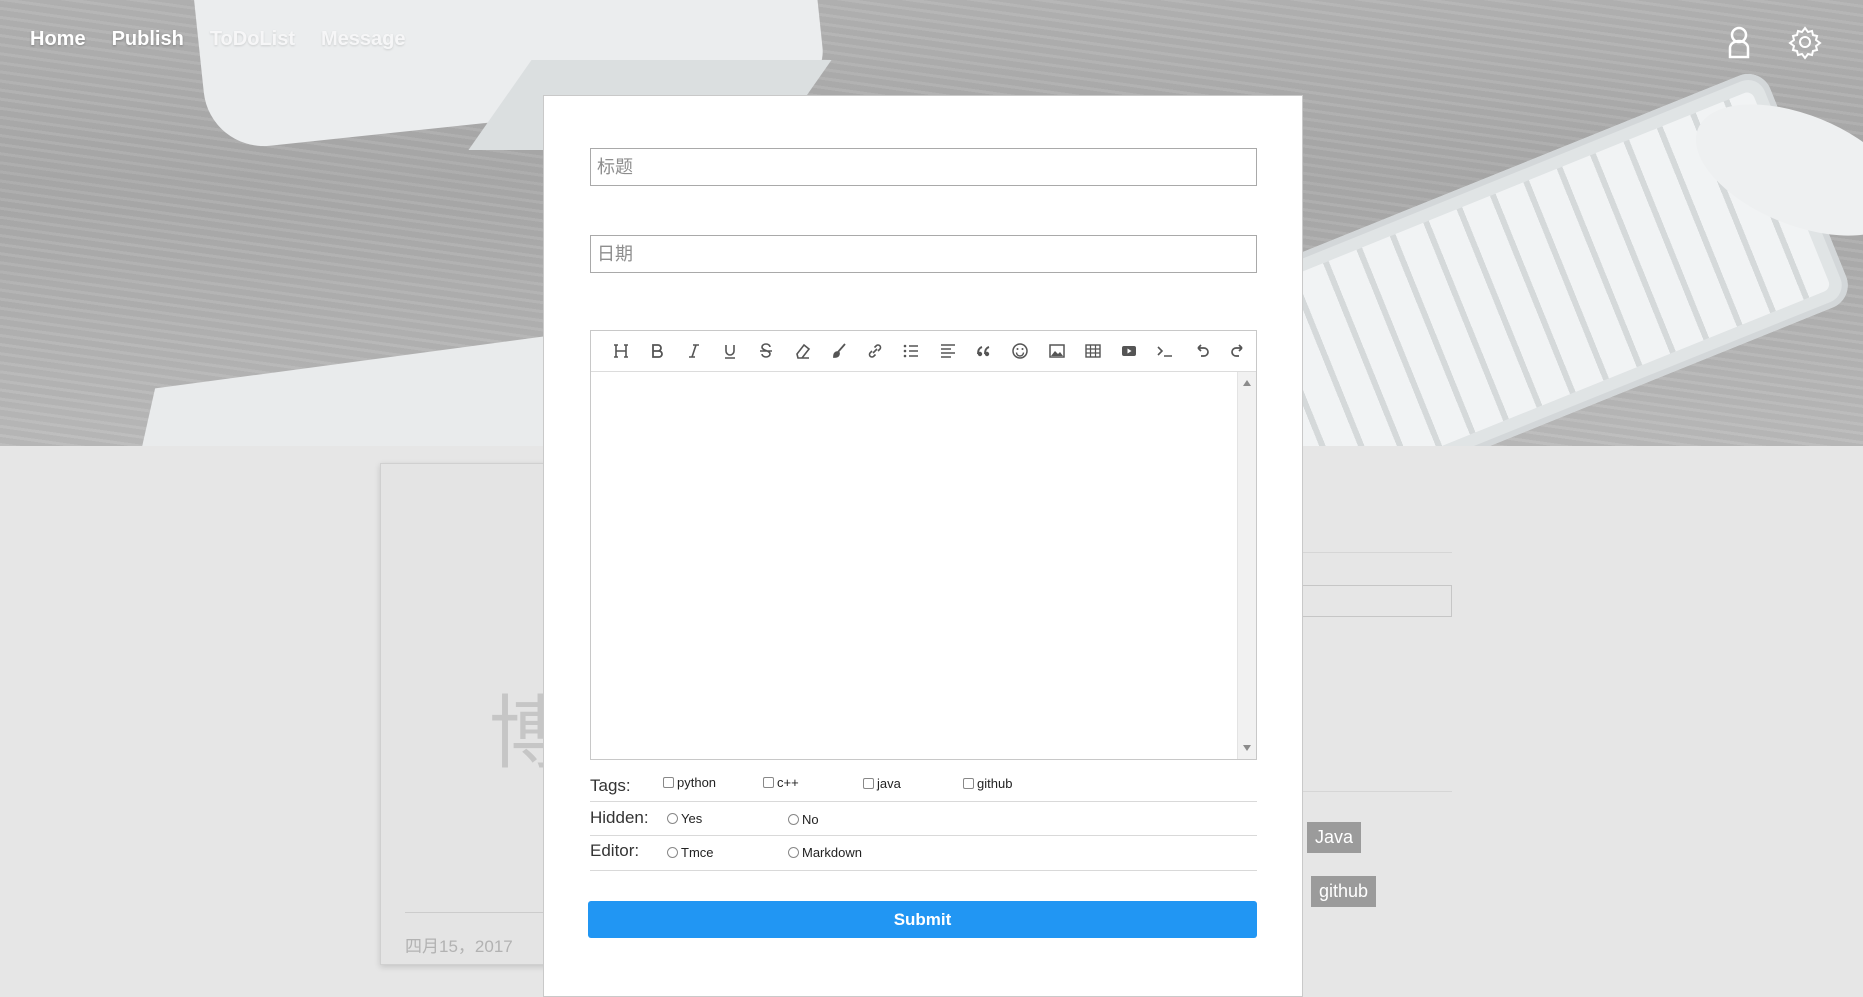 The width and height of the screenshot is (1863, 997). Describe the element at coordinates (1020, 351) in the screenshot. I see `emoji-icon` at that location.